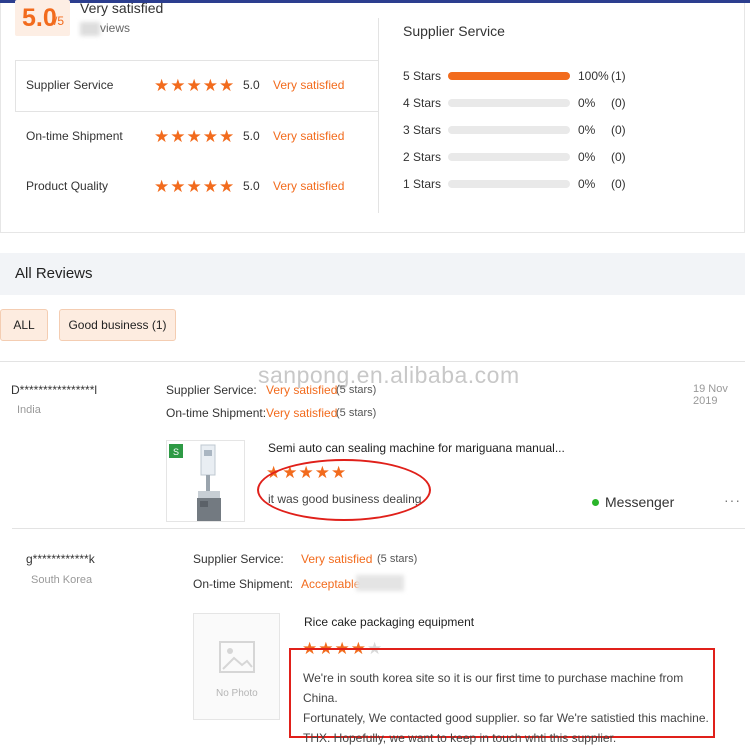 This screenshot has height=750, width=750. Describe the element at coordinates (422, 184) in the screenshot. I see `star-level-label: 1 Stars` at that location.